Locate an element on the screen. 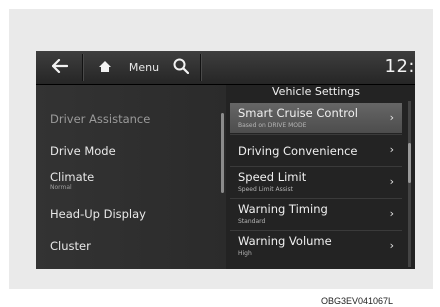 The height and width of the screenshot is (307, 440). category-sublabel: Normal is located at coordinates (61, 187).